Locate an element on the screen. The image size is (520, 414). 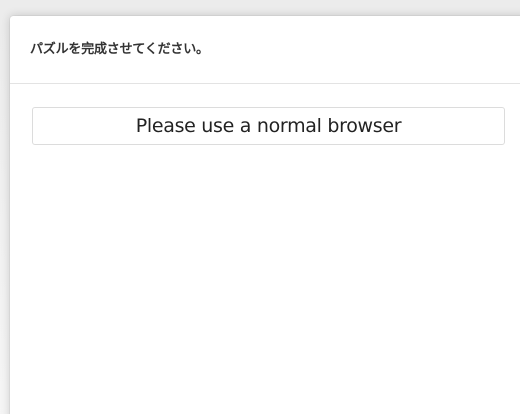
browser-notice-text: Please use a normal browser is located at coordinates (268, 126).